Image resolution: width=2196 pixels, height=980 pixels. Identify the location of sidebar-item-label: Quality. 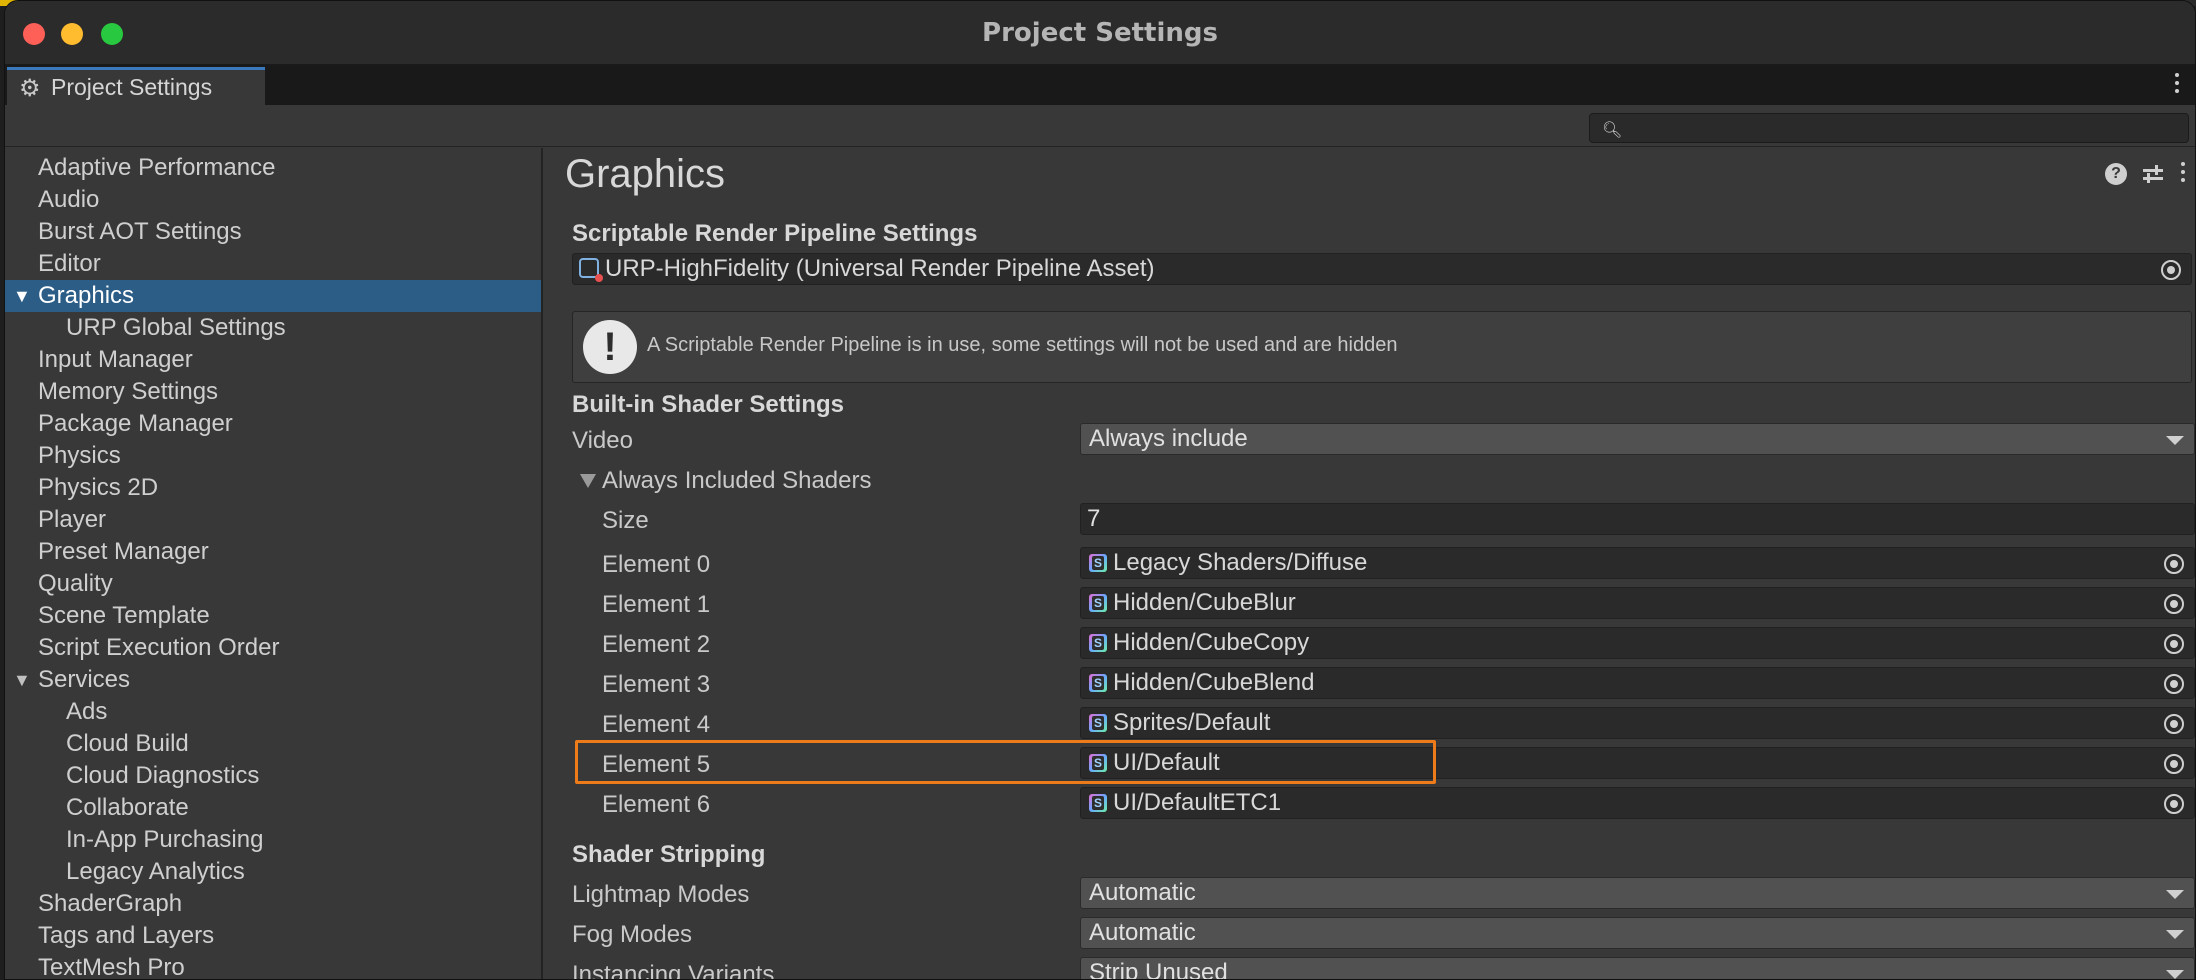
(75, 583).